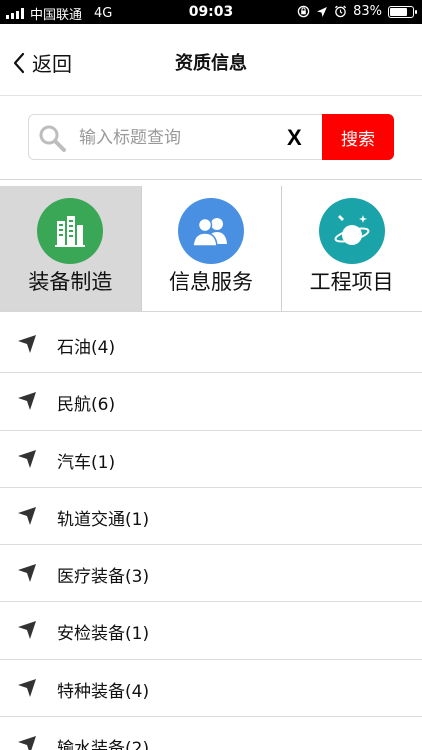 This screenshot has height=750, width=422. I want to click on list-item: 安检装备(1), so click(211, 631).